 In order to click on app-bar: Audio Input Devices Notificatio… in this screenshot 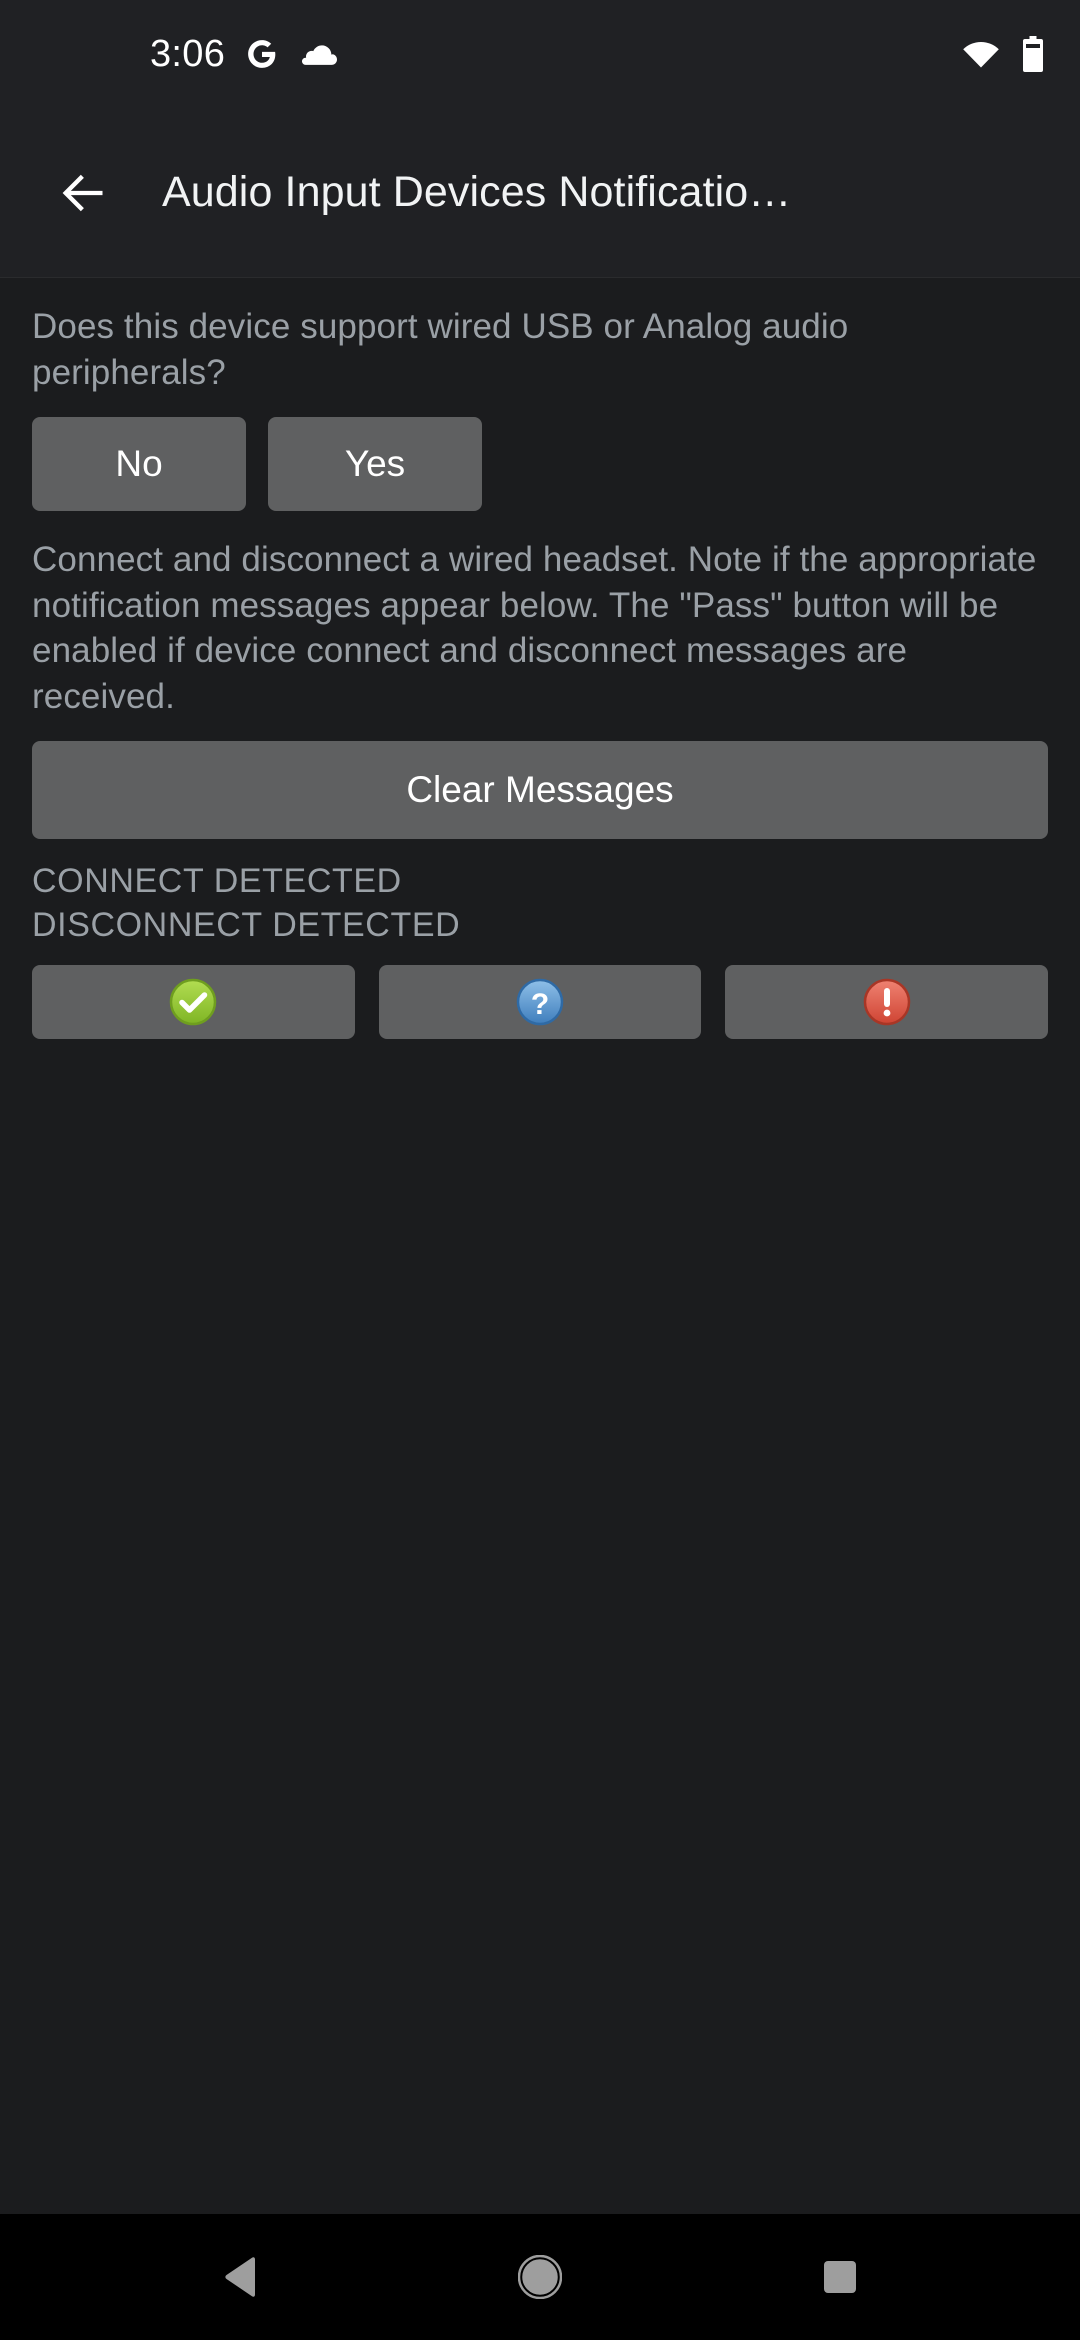, I will do `click(540, 193)`.